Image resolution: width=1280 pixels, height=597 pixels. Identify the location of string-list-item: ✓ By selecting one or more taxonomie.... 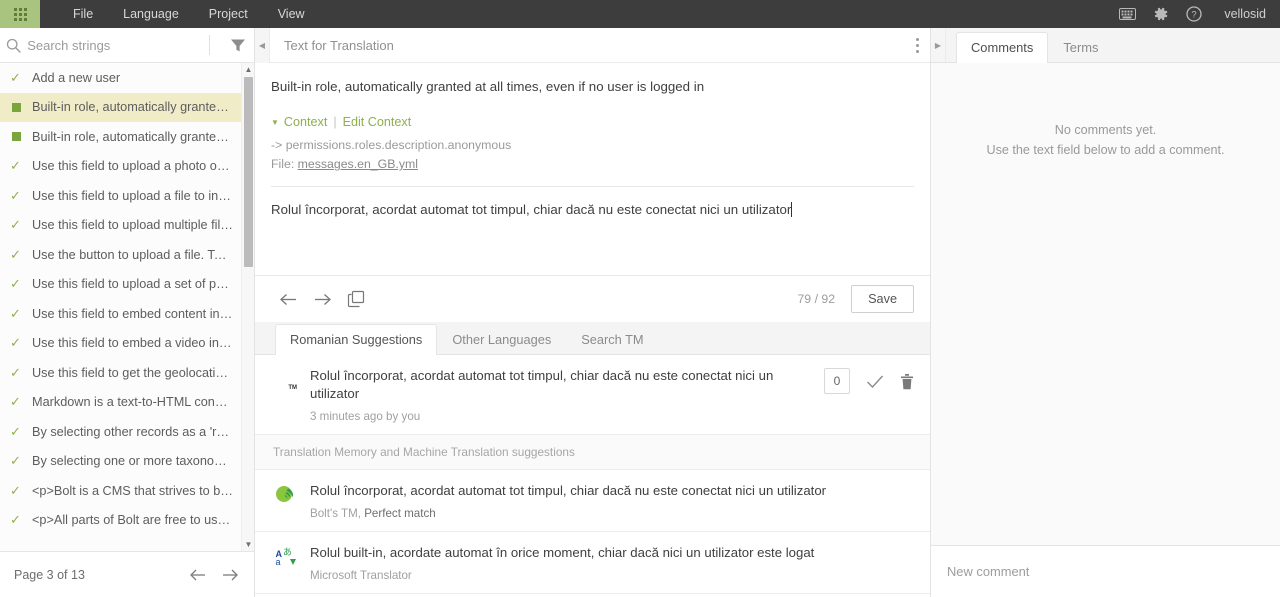
(120, 462).